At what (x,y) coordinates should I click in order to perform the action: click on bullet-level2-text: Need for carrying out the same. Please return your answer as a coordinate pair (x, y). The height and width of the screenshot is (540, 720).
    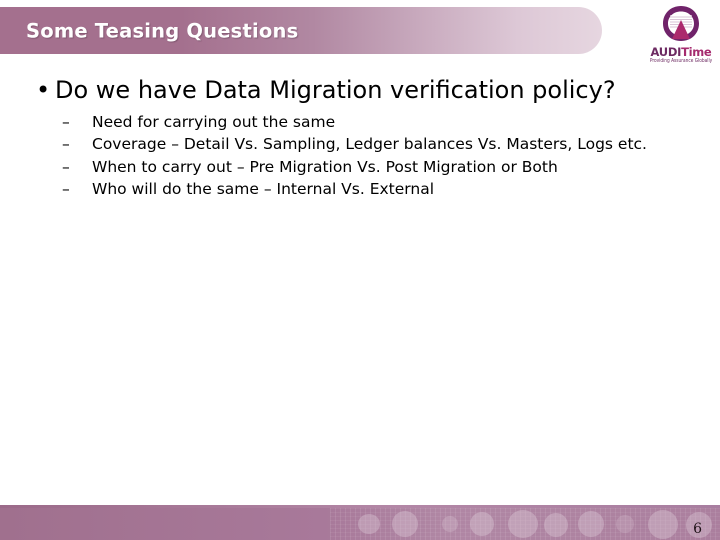
    Looking at the image, I should click on (214, 121).